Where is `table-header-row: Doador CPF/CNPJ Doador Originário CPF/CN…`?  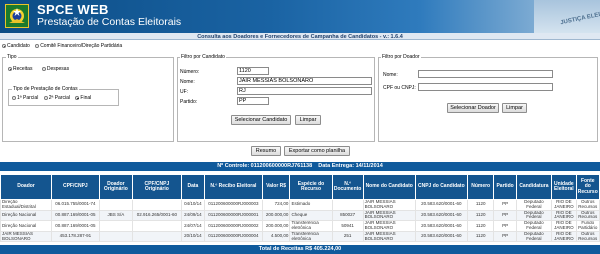 table-header-row: Doador CPF/CNPJ Doador Originário CPF/CN… is located at coordinates (300, 187).